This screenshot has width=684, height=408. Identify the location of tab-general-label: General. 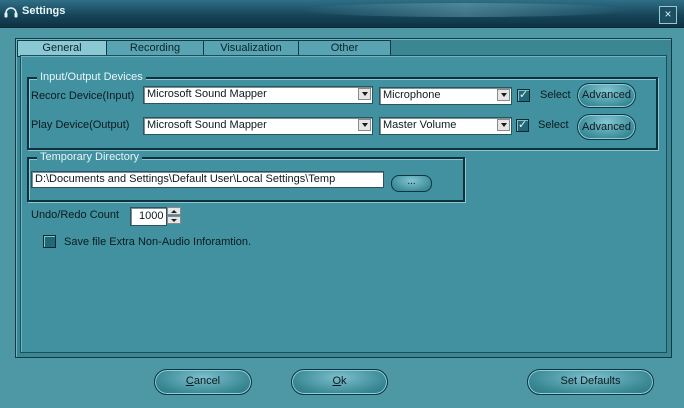
(62, 48).